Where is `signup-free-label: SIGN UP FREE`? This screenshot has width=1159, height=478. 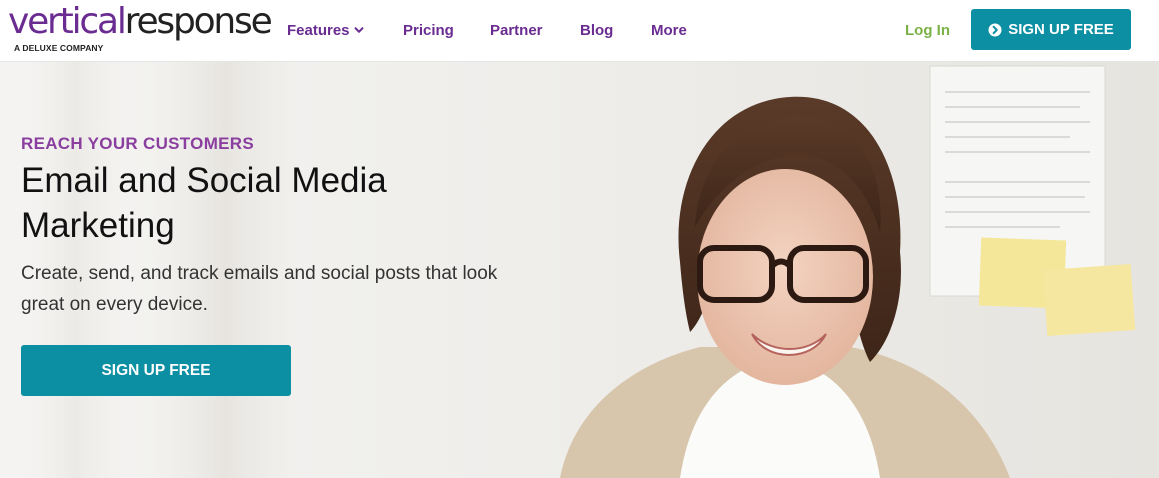
signup-free-label: SIGN UP FREE is located at coordinates (1061, 29).